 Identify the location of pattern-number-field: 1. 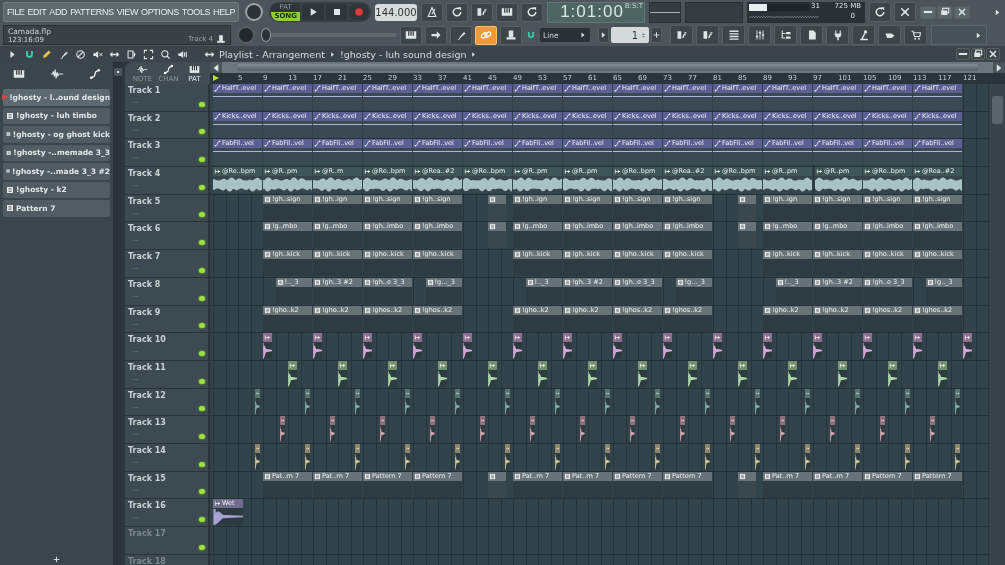
(630, 35).